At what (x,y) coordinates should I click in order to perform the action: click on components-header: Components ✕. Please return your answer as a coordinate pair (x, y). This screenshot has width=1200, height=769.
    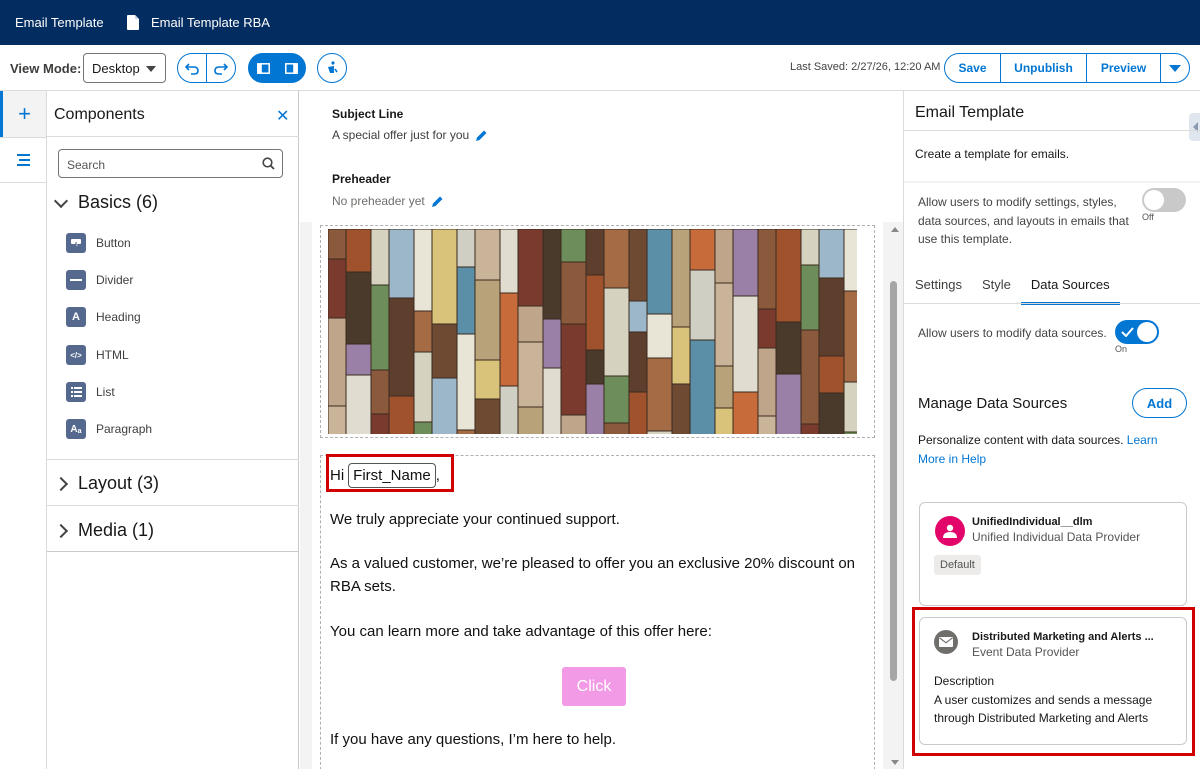
    Looking at the image, I should click on (173, 114).